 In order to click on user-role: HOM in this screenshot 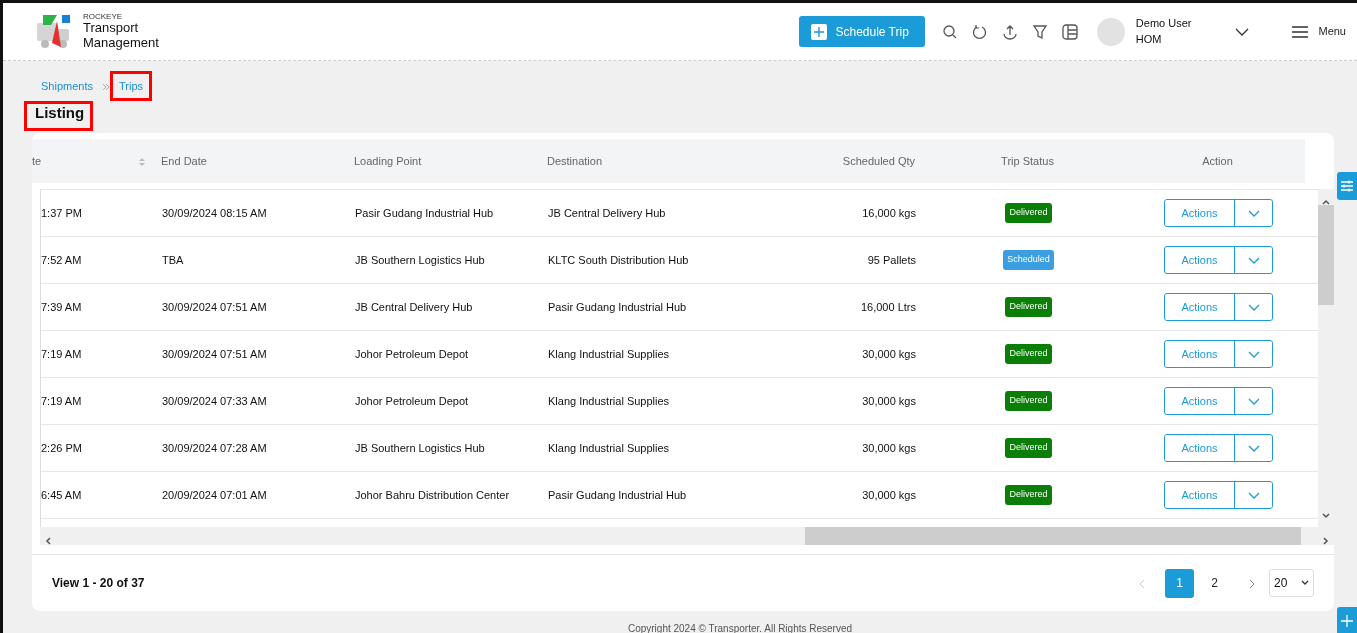, I will do `click(1149, 39)`.